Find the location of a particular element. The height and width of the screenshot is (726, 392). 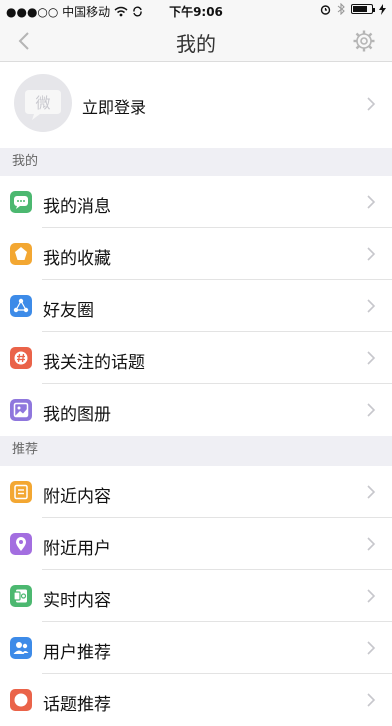

section-header-mine: 我的 is located at coordinates (196, 162).